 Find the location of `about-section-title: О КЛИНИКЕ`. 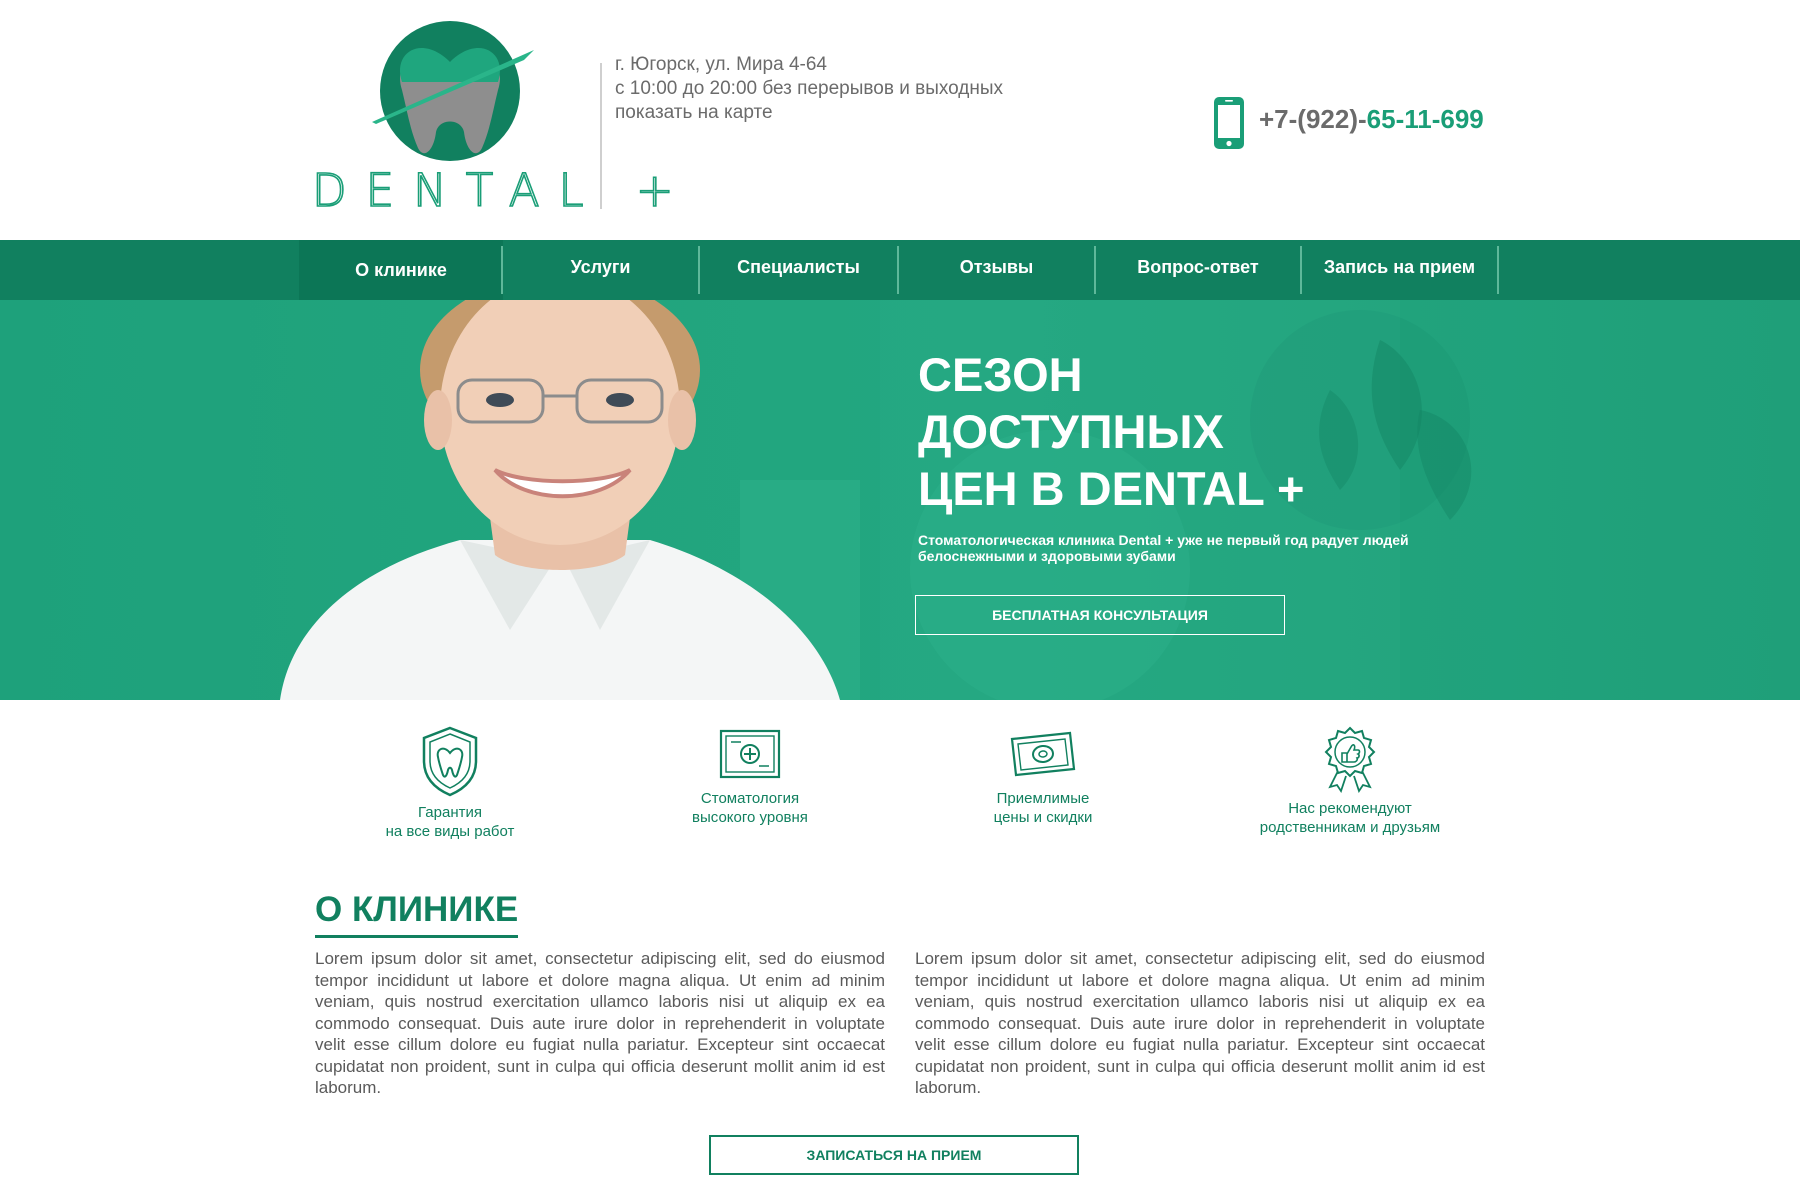

about-section-title: О КЛИНИКЕ is located at coordinates (417, 909).